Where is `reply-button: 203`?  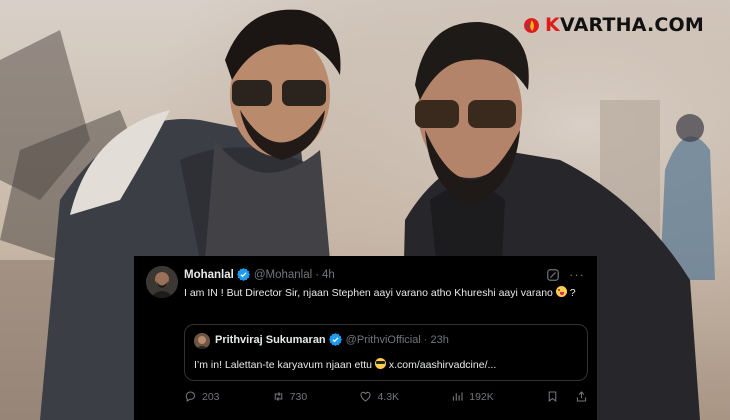
reply-button: 203 is located at coordinates (202, 396).